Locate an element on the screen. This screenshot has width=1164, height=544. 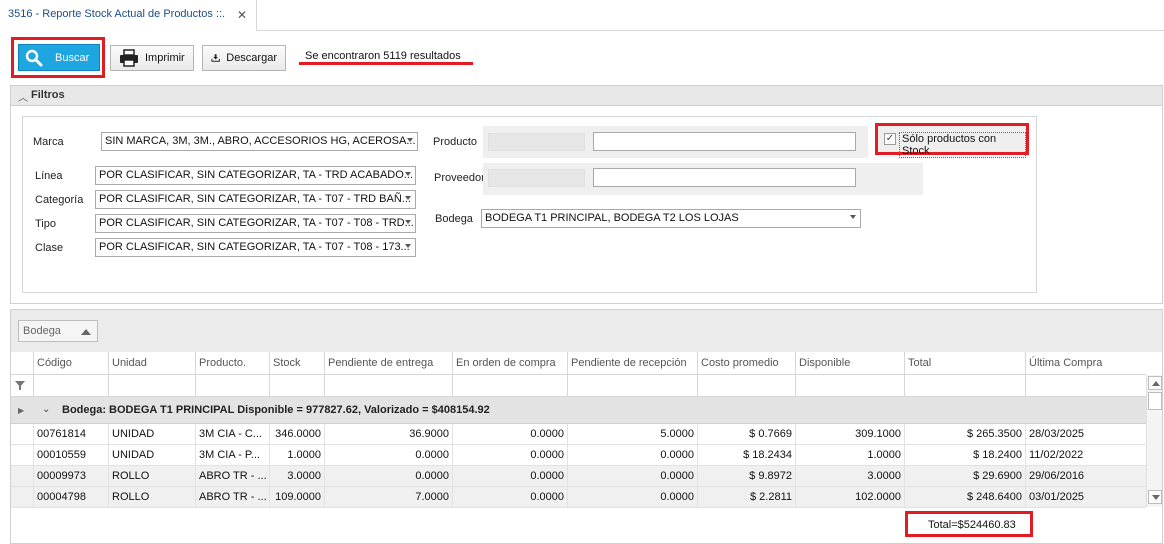
col-orden-compra: En orden de compra is located at coordinates (509, 363).